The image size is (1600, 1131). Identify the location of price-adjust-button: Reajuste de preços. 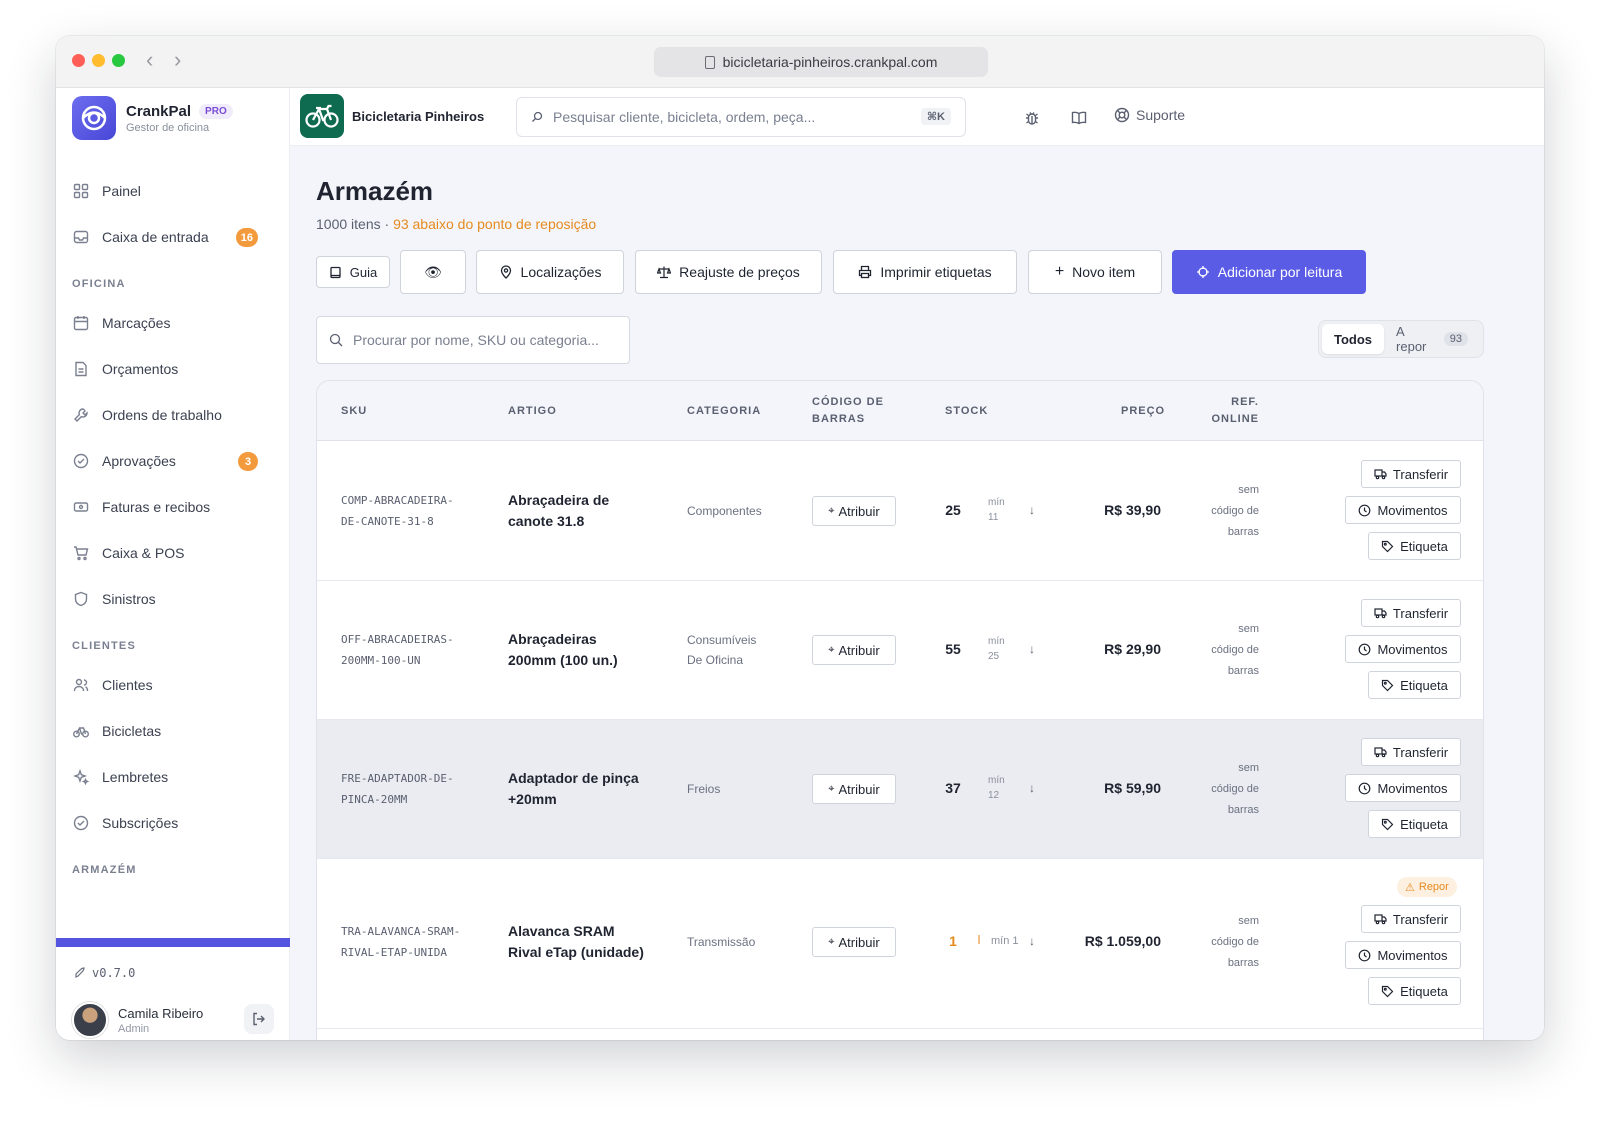
(728, 272).